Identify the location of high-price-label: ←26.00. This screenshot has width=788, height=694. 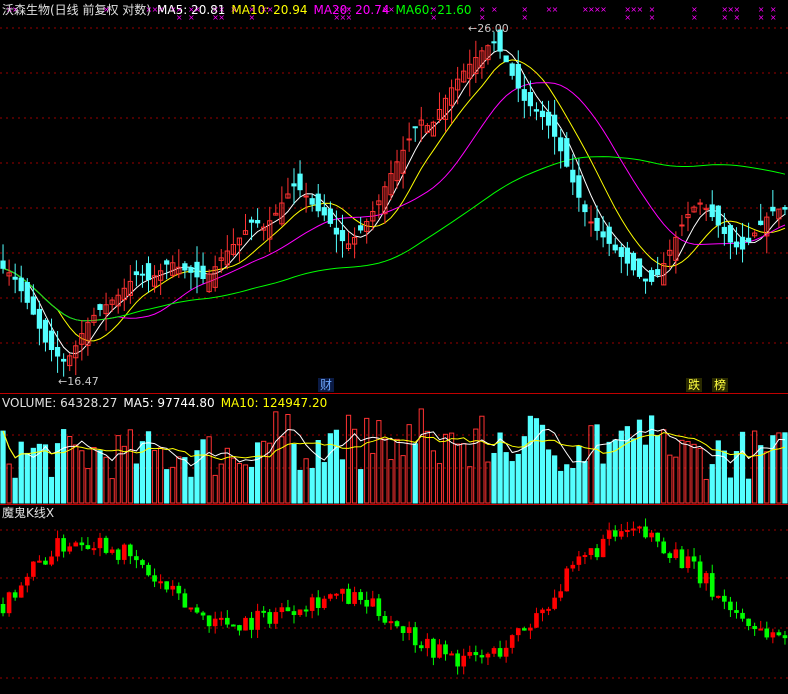
(488, 28).